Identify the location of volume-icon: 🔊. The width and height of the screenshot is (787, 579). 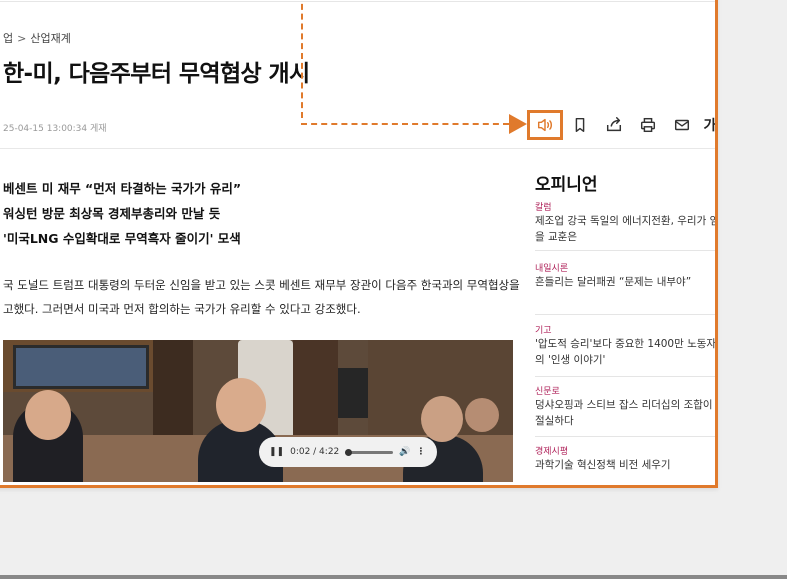
(404, 452).